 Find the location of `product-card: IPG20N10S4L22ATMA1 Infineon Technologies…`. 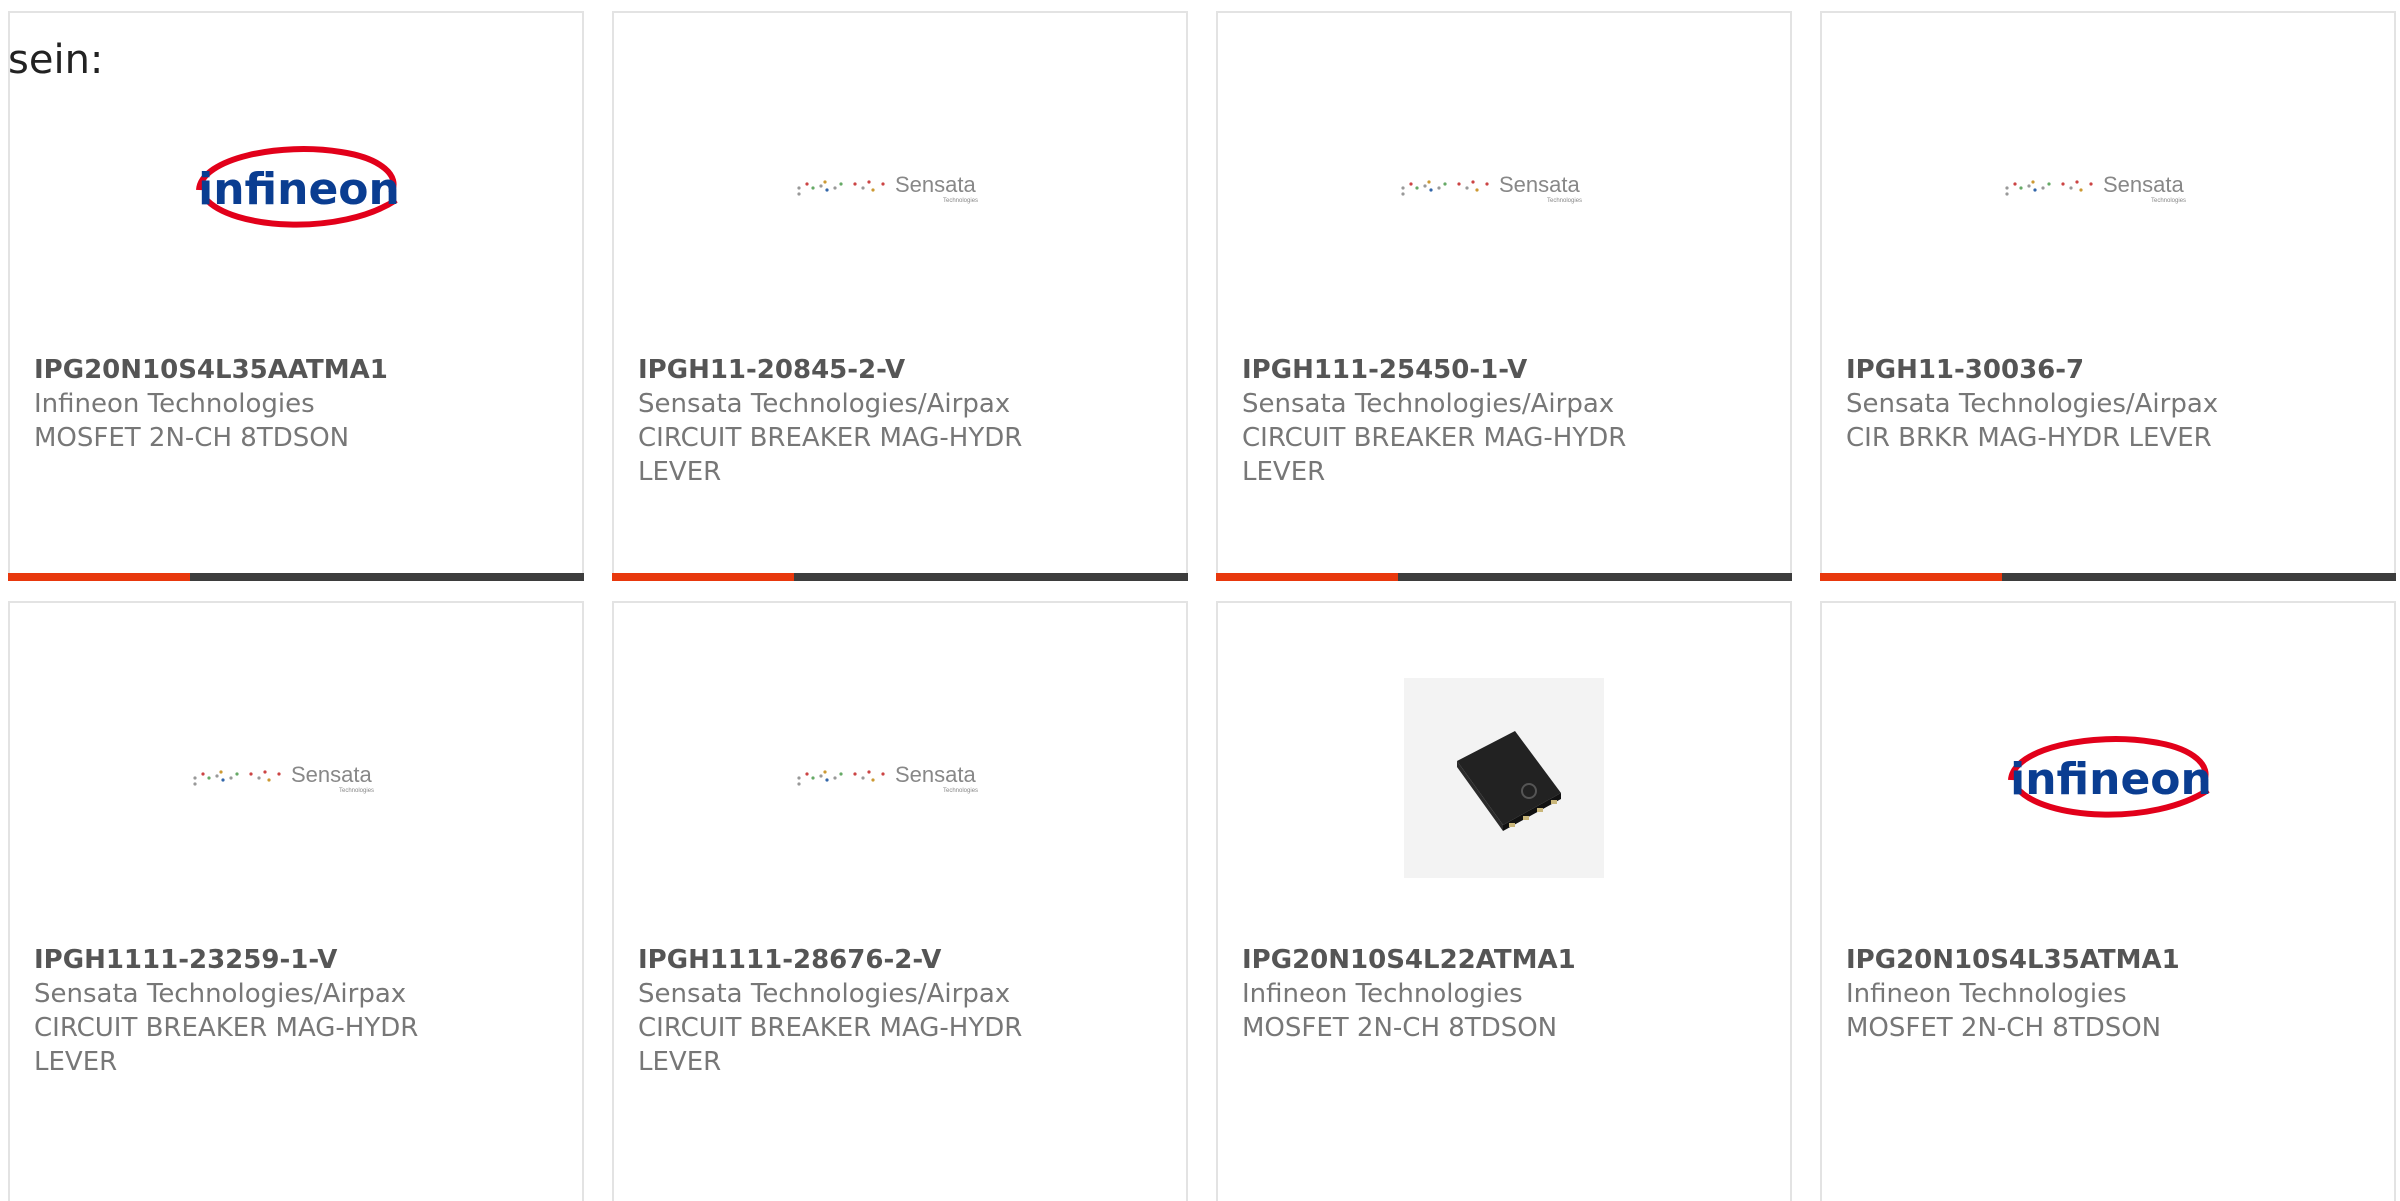

product-card: IPG20N10S4L22ATMA1 Infineon Technologies… is located at coordinates (1504, 901).